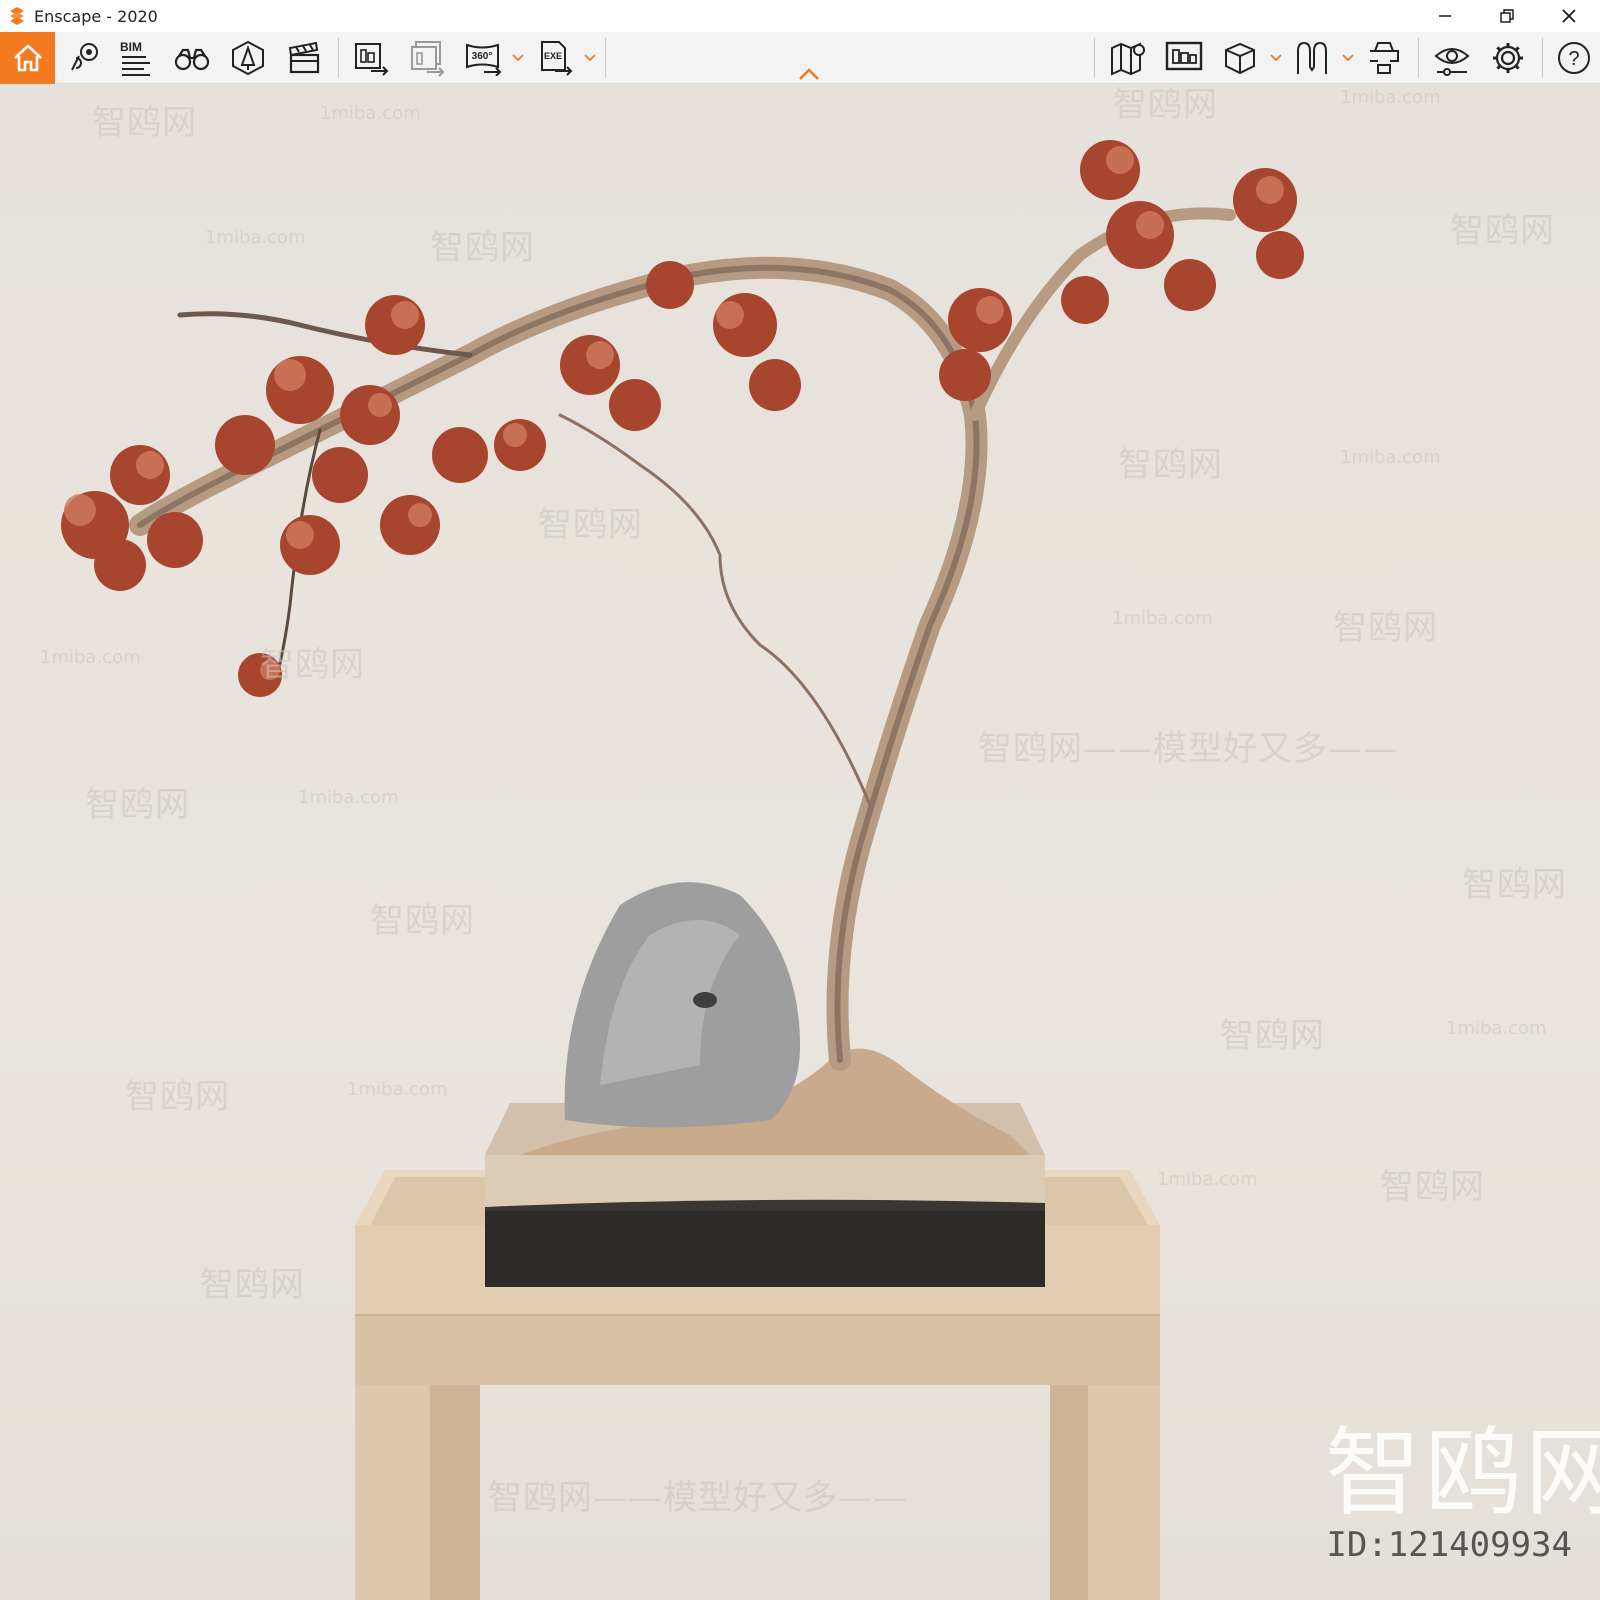  I want to click on upload-button, so click(1384, 58).